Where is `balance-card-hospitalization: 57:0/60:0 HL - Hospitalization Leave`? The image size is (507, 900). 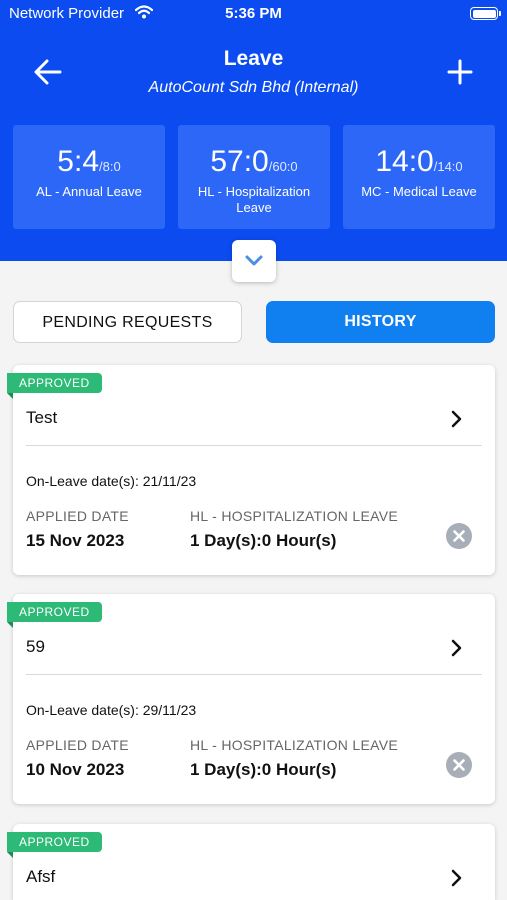 balance-card-hospitalization: 57:0/60:0 HL - Hospitalization Leave is located at coordinates (254, 177).